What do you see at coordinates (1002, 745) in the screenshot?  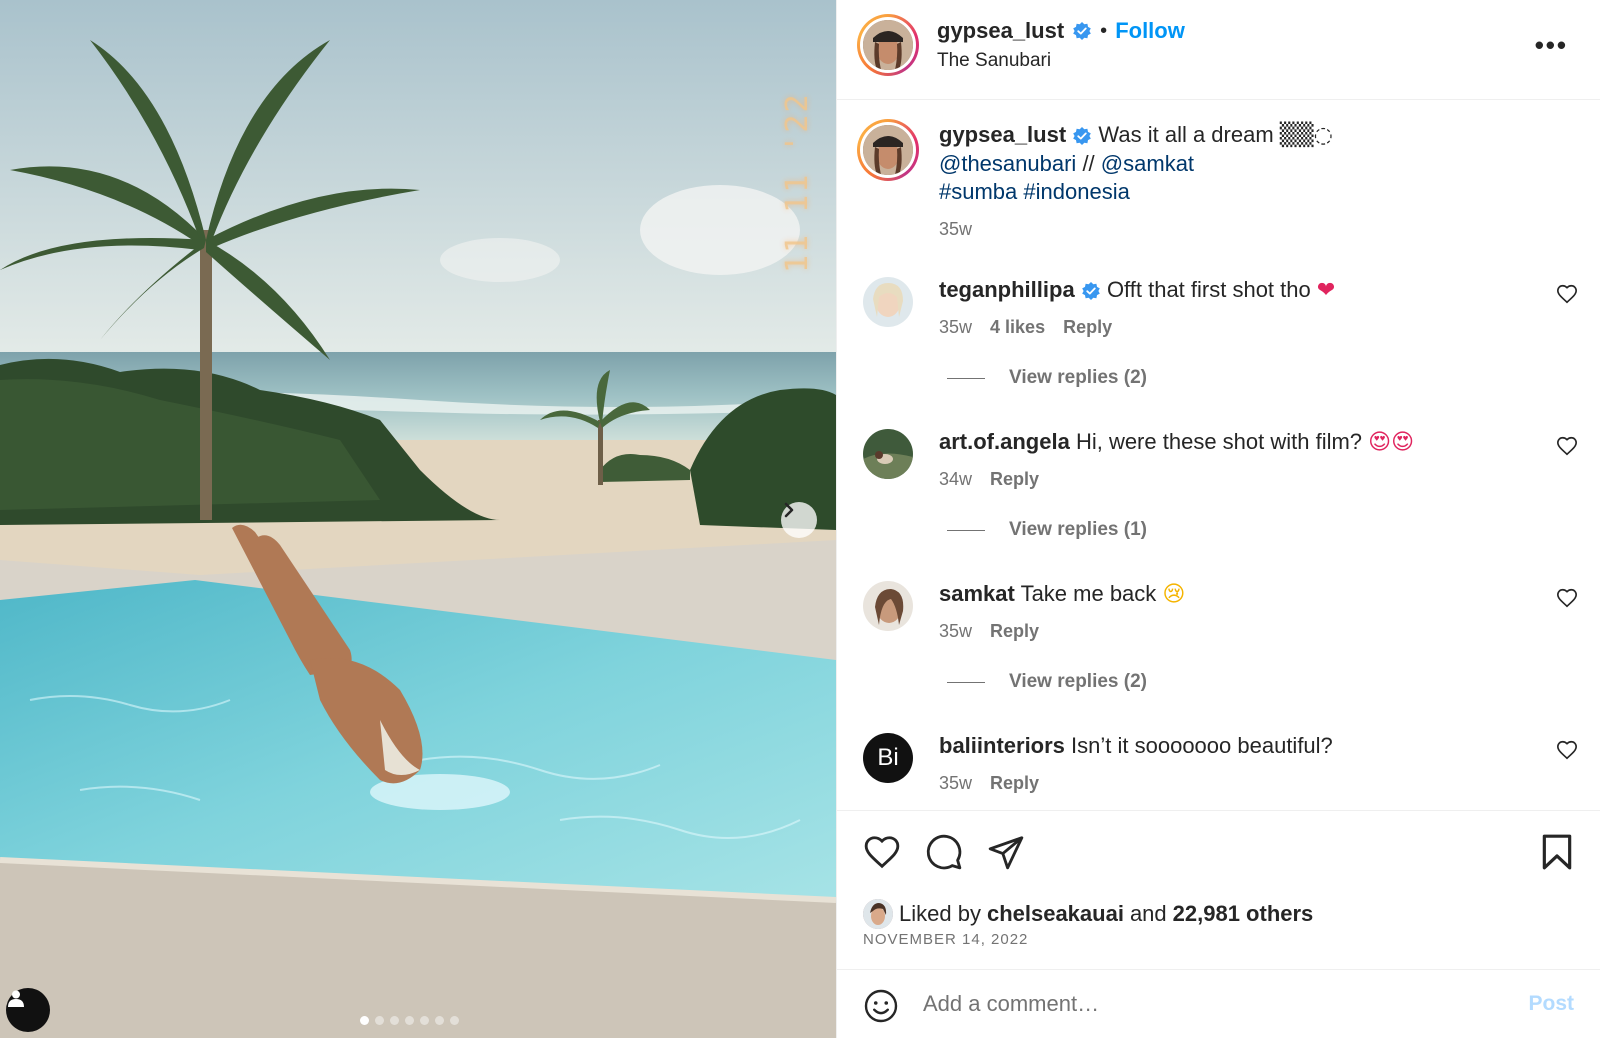 I see `commenter-username: baliinteriors` at bounding box center [1002, 745].